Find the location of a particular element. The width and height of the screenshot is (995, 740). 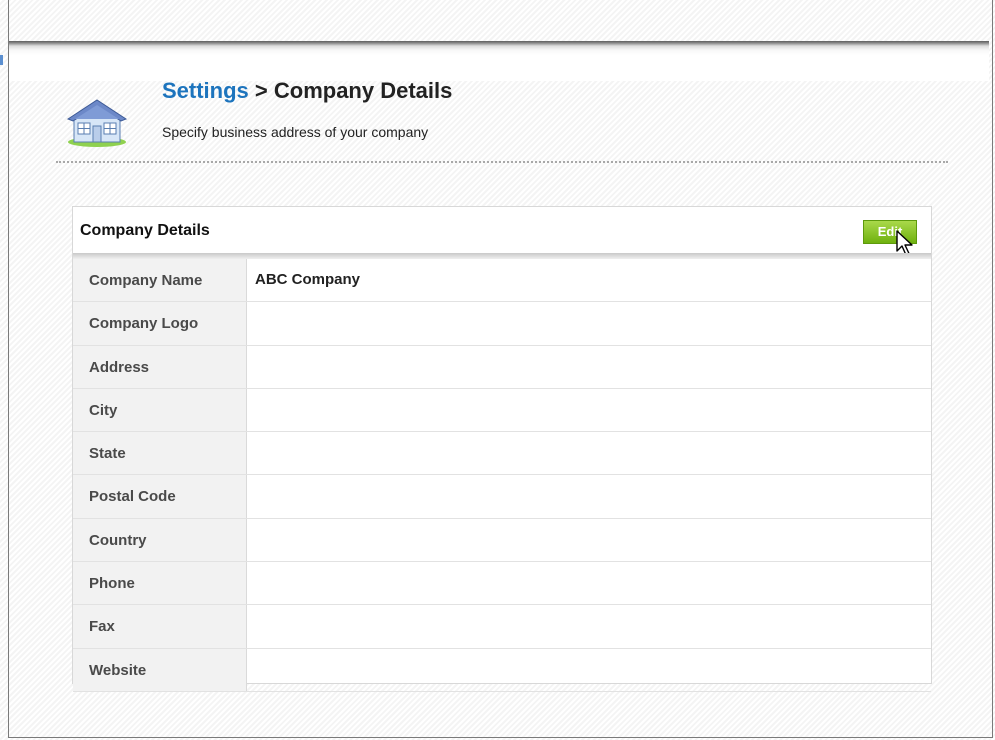

table-row: Company Name ABC Company is located at coordinates (502, 281).